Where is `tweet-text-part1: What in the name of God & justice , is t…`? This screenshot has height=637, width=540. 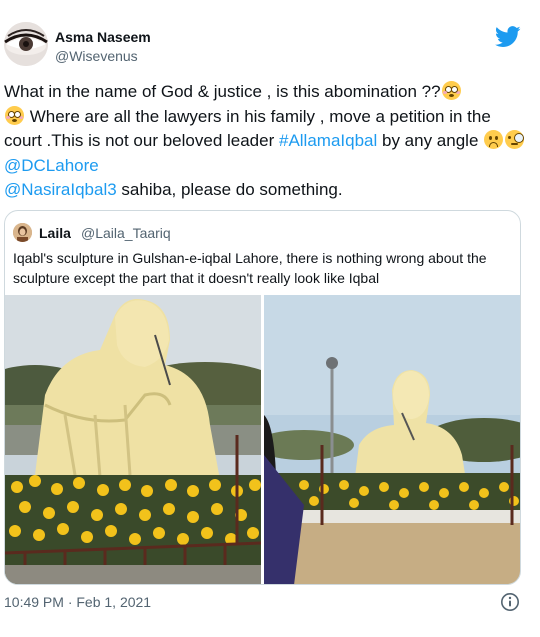 tweet-text-part1: What in the name of God & justice , is t… is located at coordinates (222, 91).